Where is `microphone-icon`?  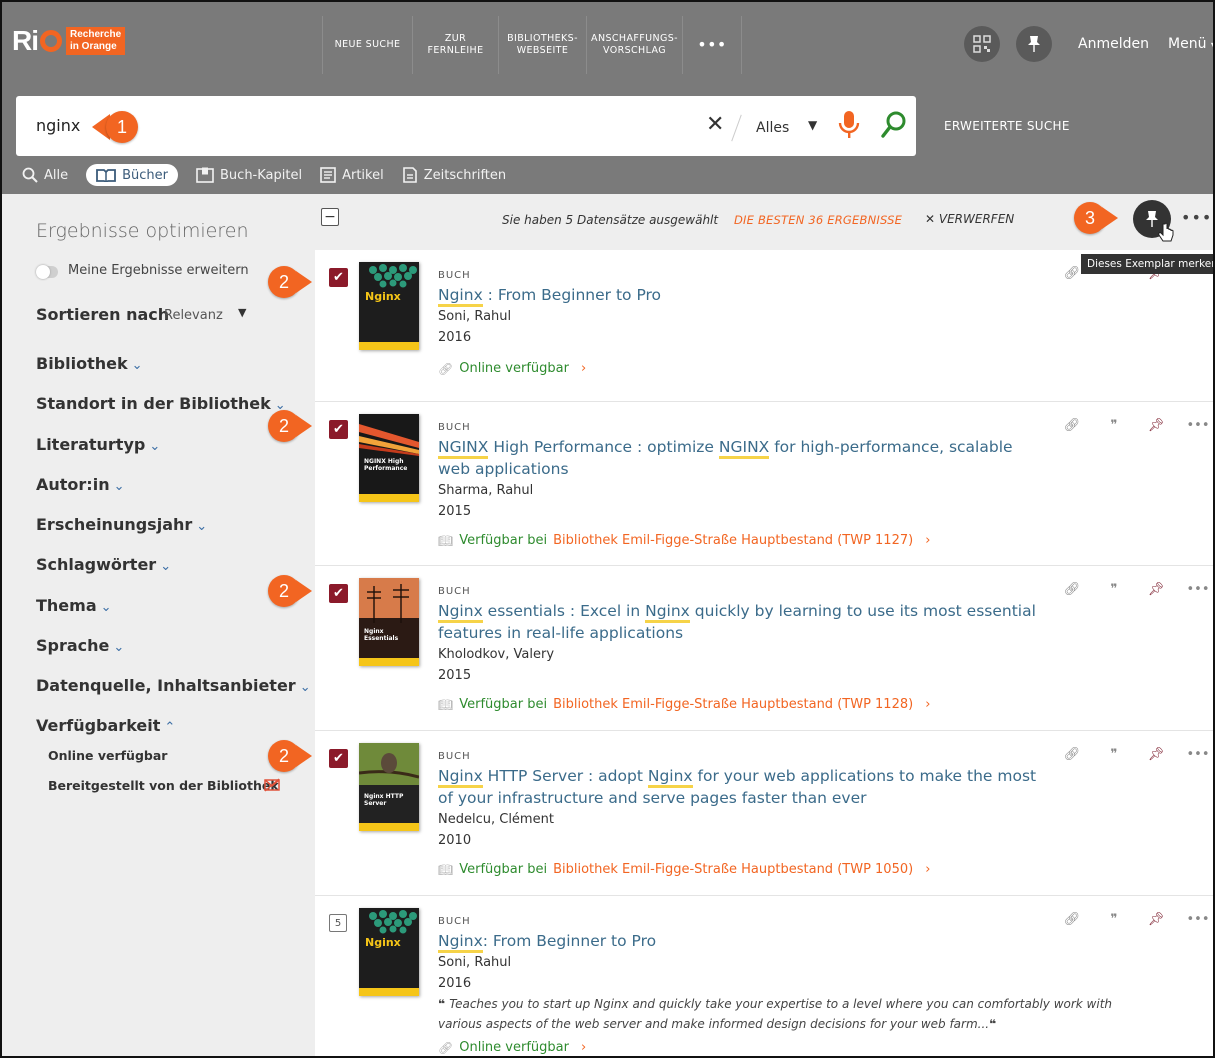 microphone-icon is located at coordinates (849, 125).